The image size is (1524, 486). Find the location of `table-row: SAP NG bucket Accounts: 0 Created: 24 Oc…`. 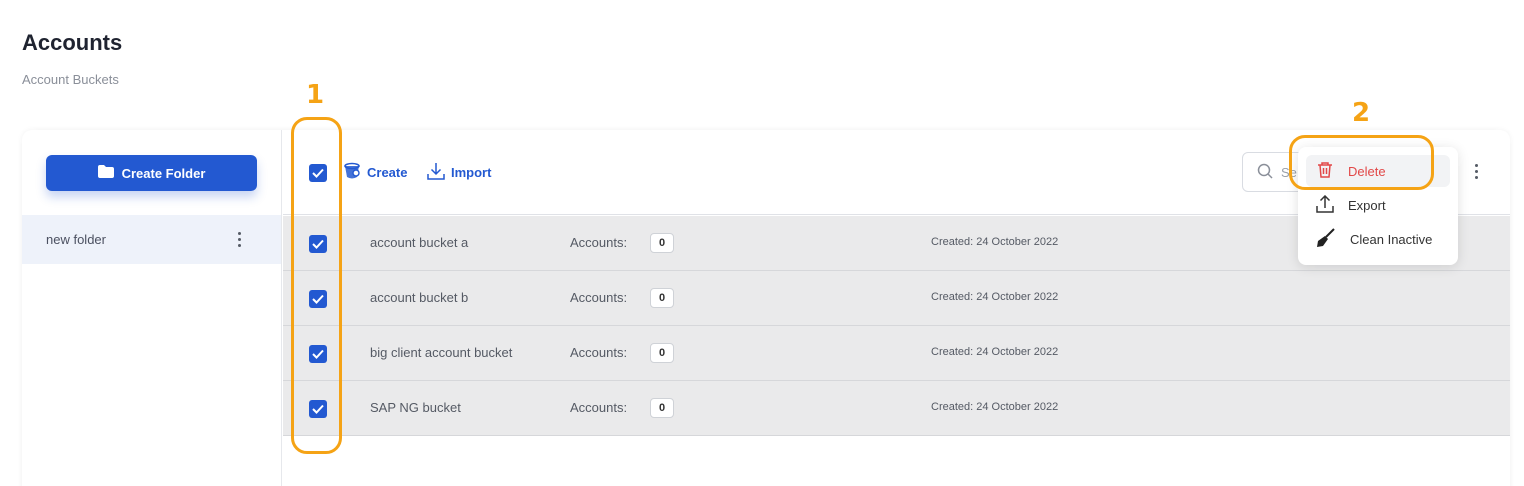

table-row: SAP NG bucket Accounts: 0 Created: 24 Oc… is located at coordinates (896, 408).